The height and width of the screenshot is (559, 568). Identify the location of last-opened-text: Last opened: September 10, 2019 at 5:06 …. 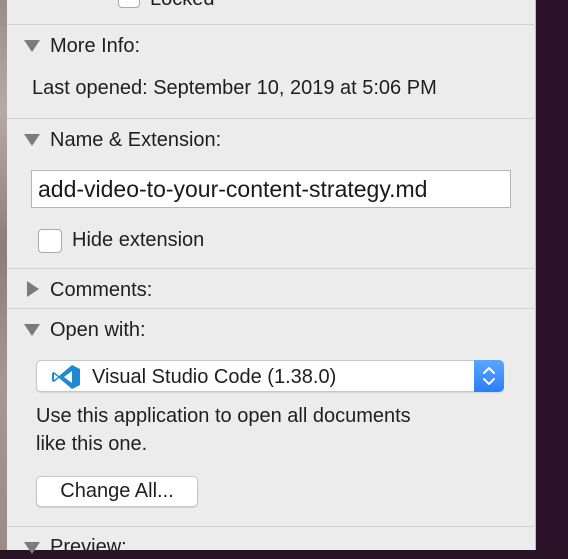
(234, 88).